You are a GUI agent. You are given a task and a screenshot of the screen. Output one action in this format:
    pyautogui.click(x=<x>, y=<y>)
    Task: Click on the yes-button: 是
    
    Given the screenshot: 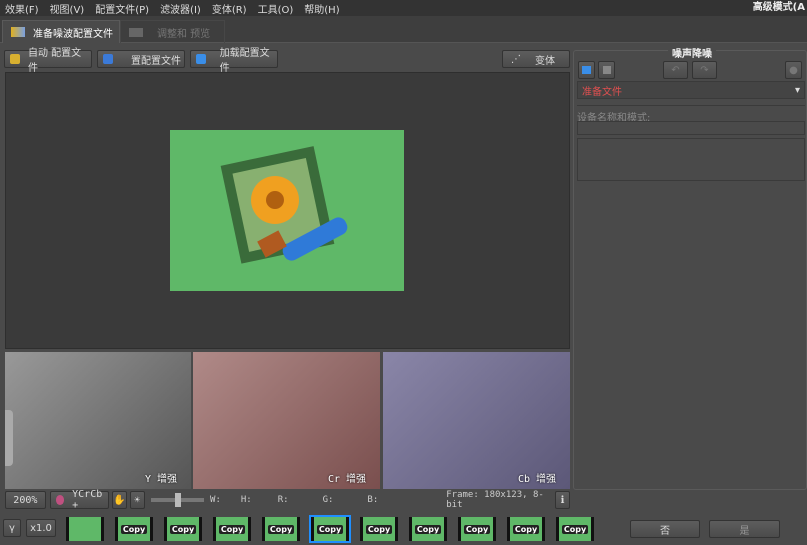 What is the action you would take?
    pyautogui.click(x=744, y=529)
    